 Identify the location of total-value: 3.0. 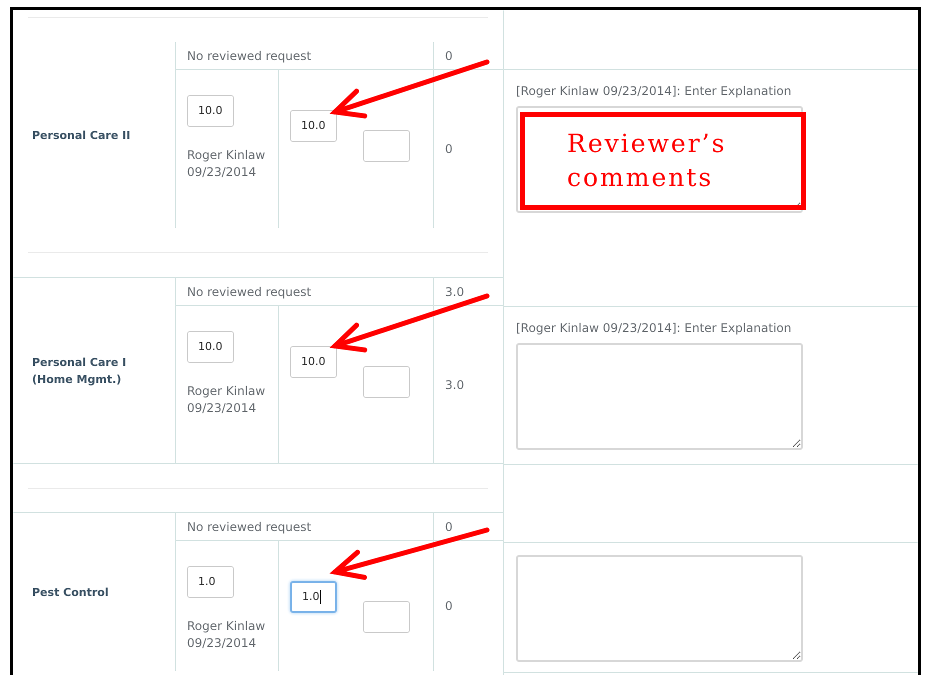
(454, 385).